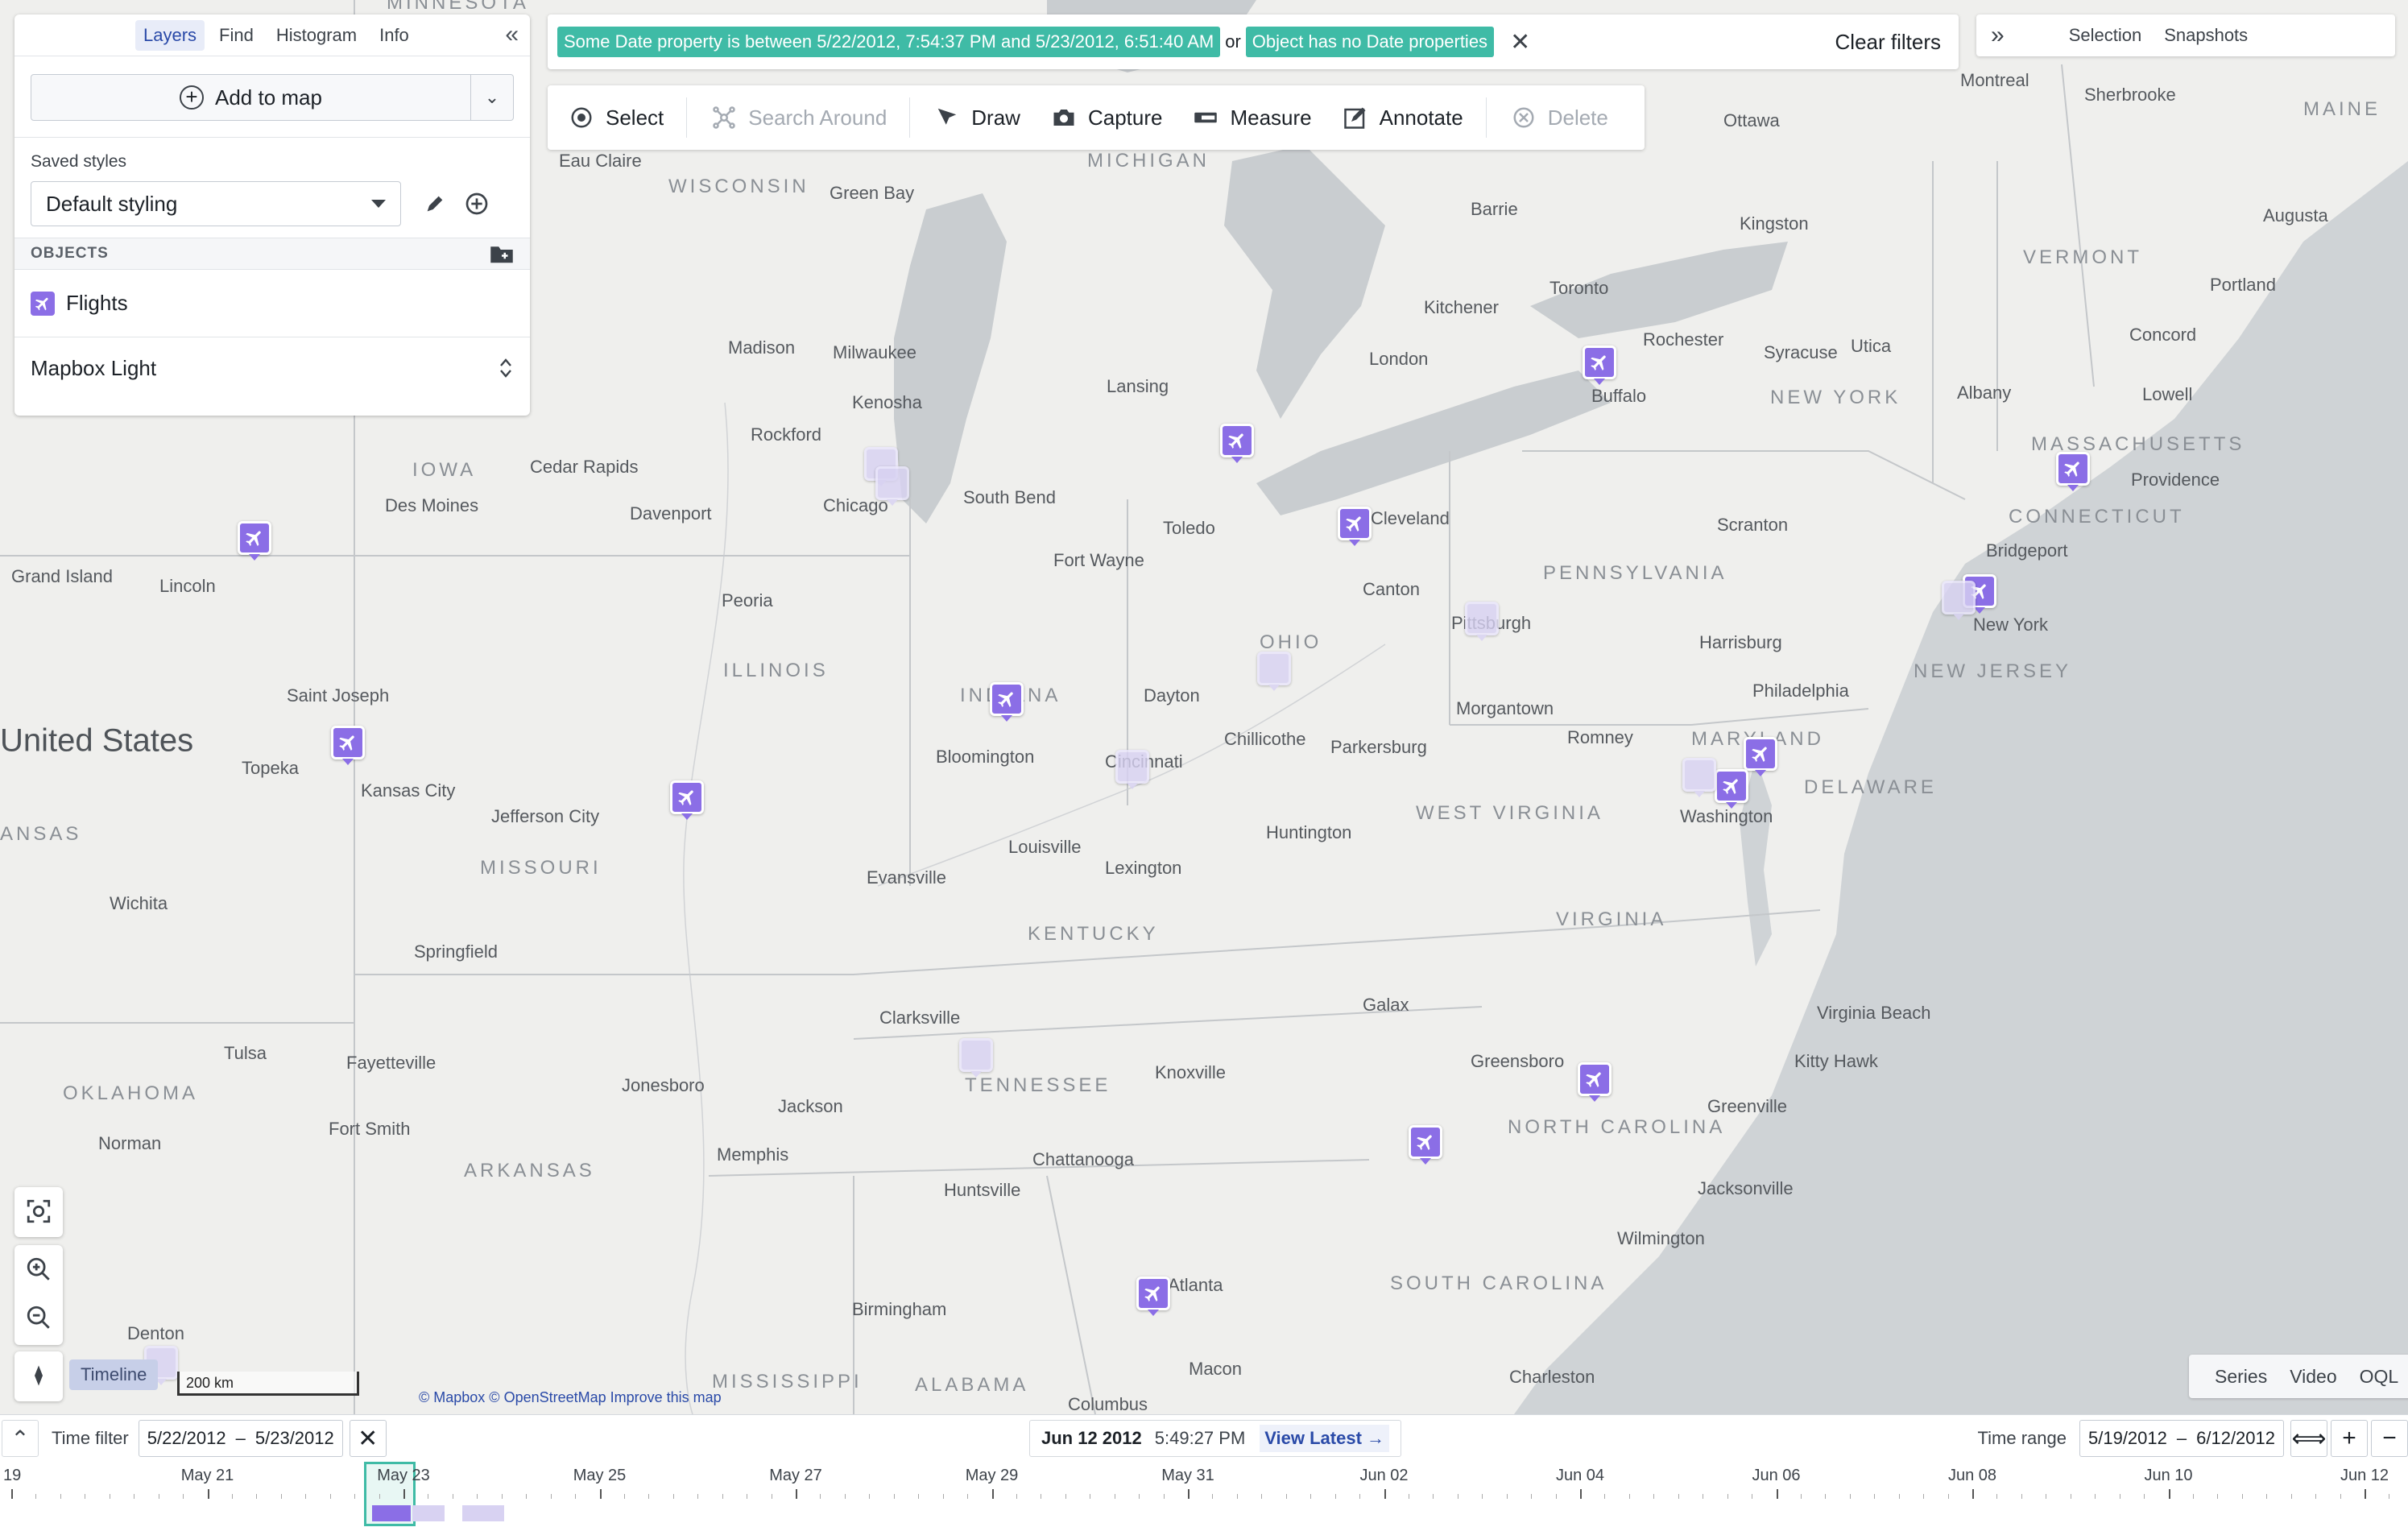  What do you see at coordinates (90, 1438) in the screenshot?
I see `time-filter-label: Time filter` at bounding box center [90, 1438].